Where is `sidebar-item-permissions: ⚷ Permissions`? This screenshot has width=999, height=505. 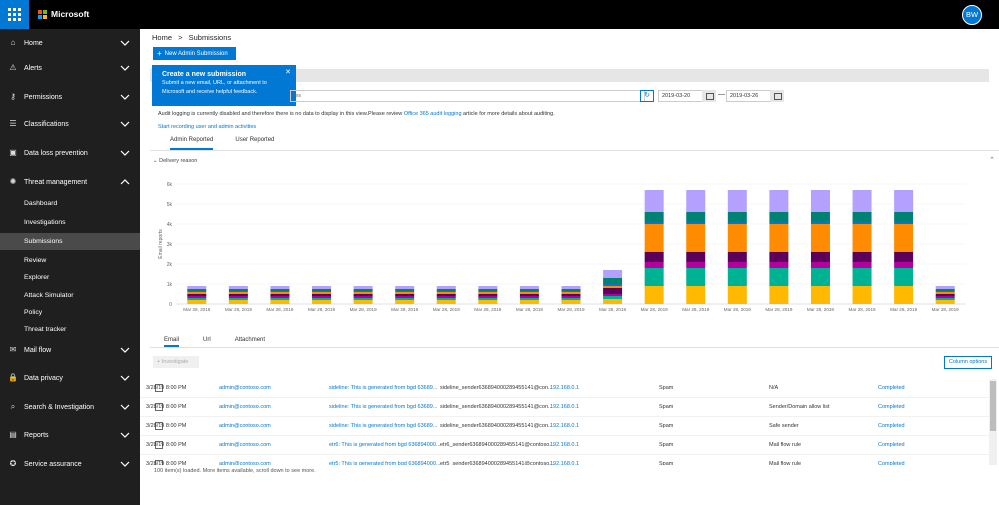
sidebar-item-permissions: ⚷ Permissions is located at coordinates (70, 97).